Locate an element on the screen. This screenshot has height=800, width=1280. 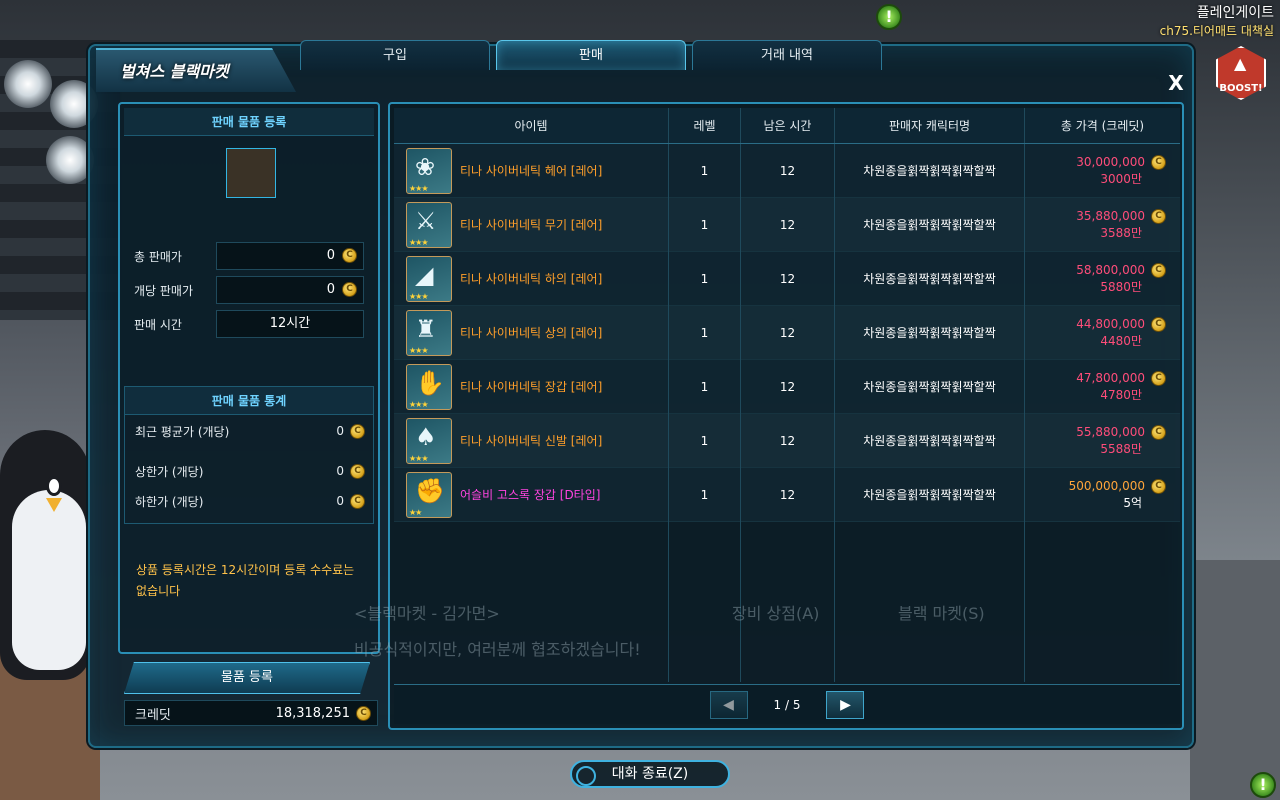
price-value: 47,800,000 is located at coordinates (1110, 378).